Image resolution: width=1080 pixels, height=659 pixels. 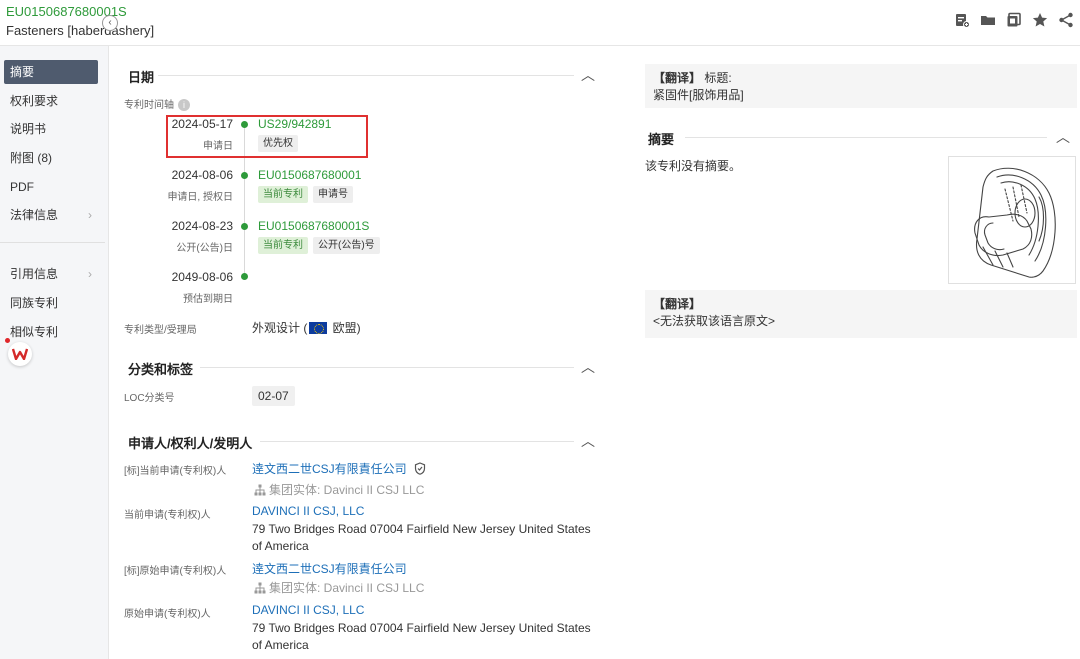 I want to click on translation-unavailable: <无法获取该语言原文>, so click(x=714, y=321).